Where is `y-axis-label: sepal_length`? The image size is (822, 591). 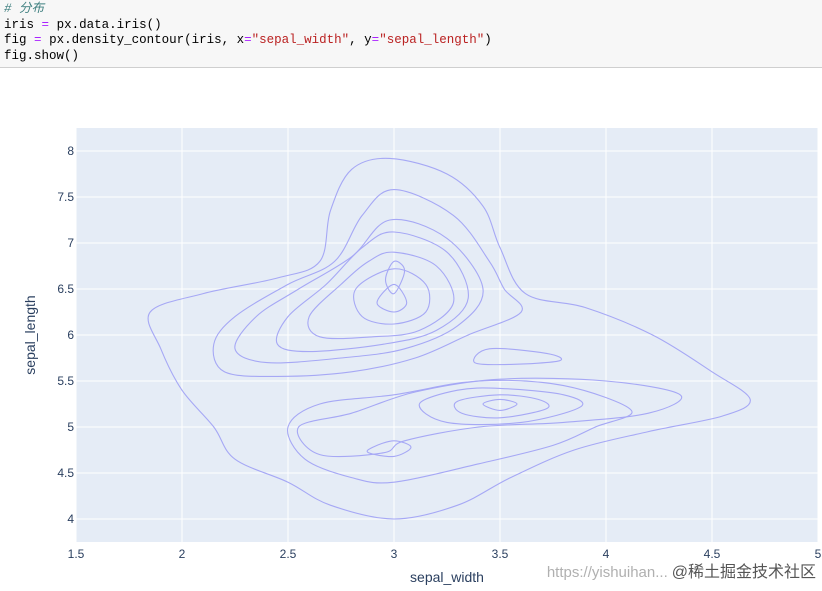 y-axis-label: sepal_length is located at coordinates (30, 334).